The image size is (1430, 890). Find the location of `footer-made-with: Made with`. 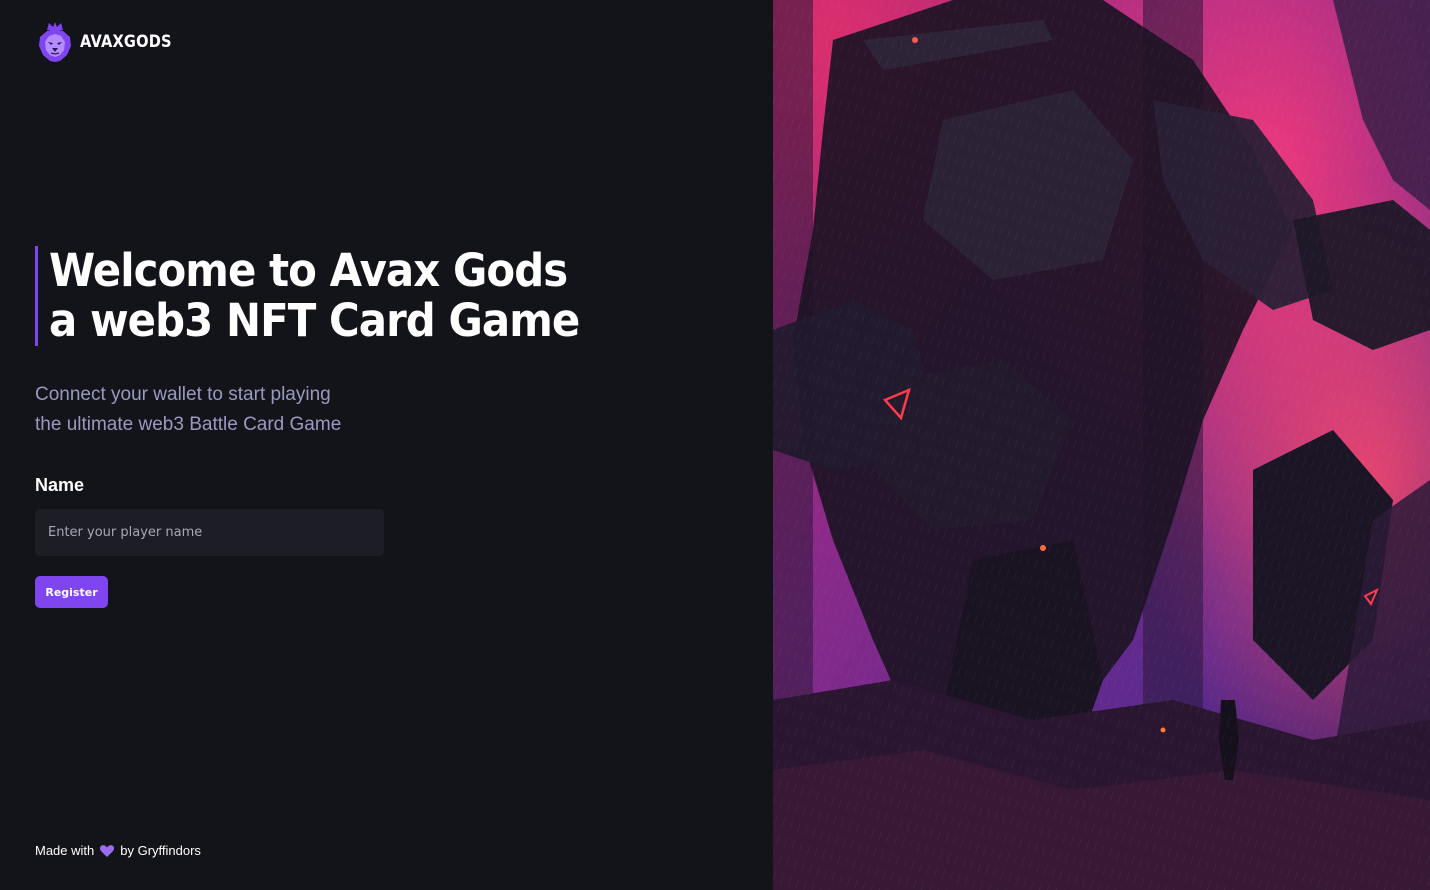

footer-made-with: Made with is located at coordinates (65, 850).